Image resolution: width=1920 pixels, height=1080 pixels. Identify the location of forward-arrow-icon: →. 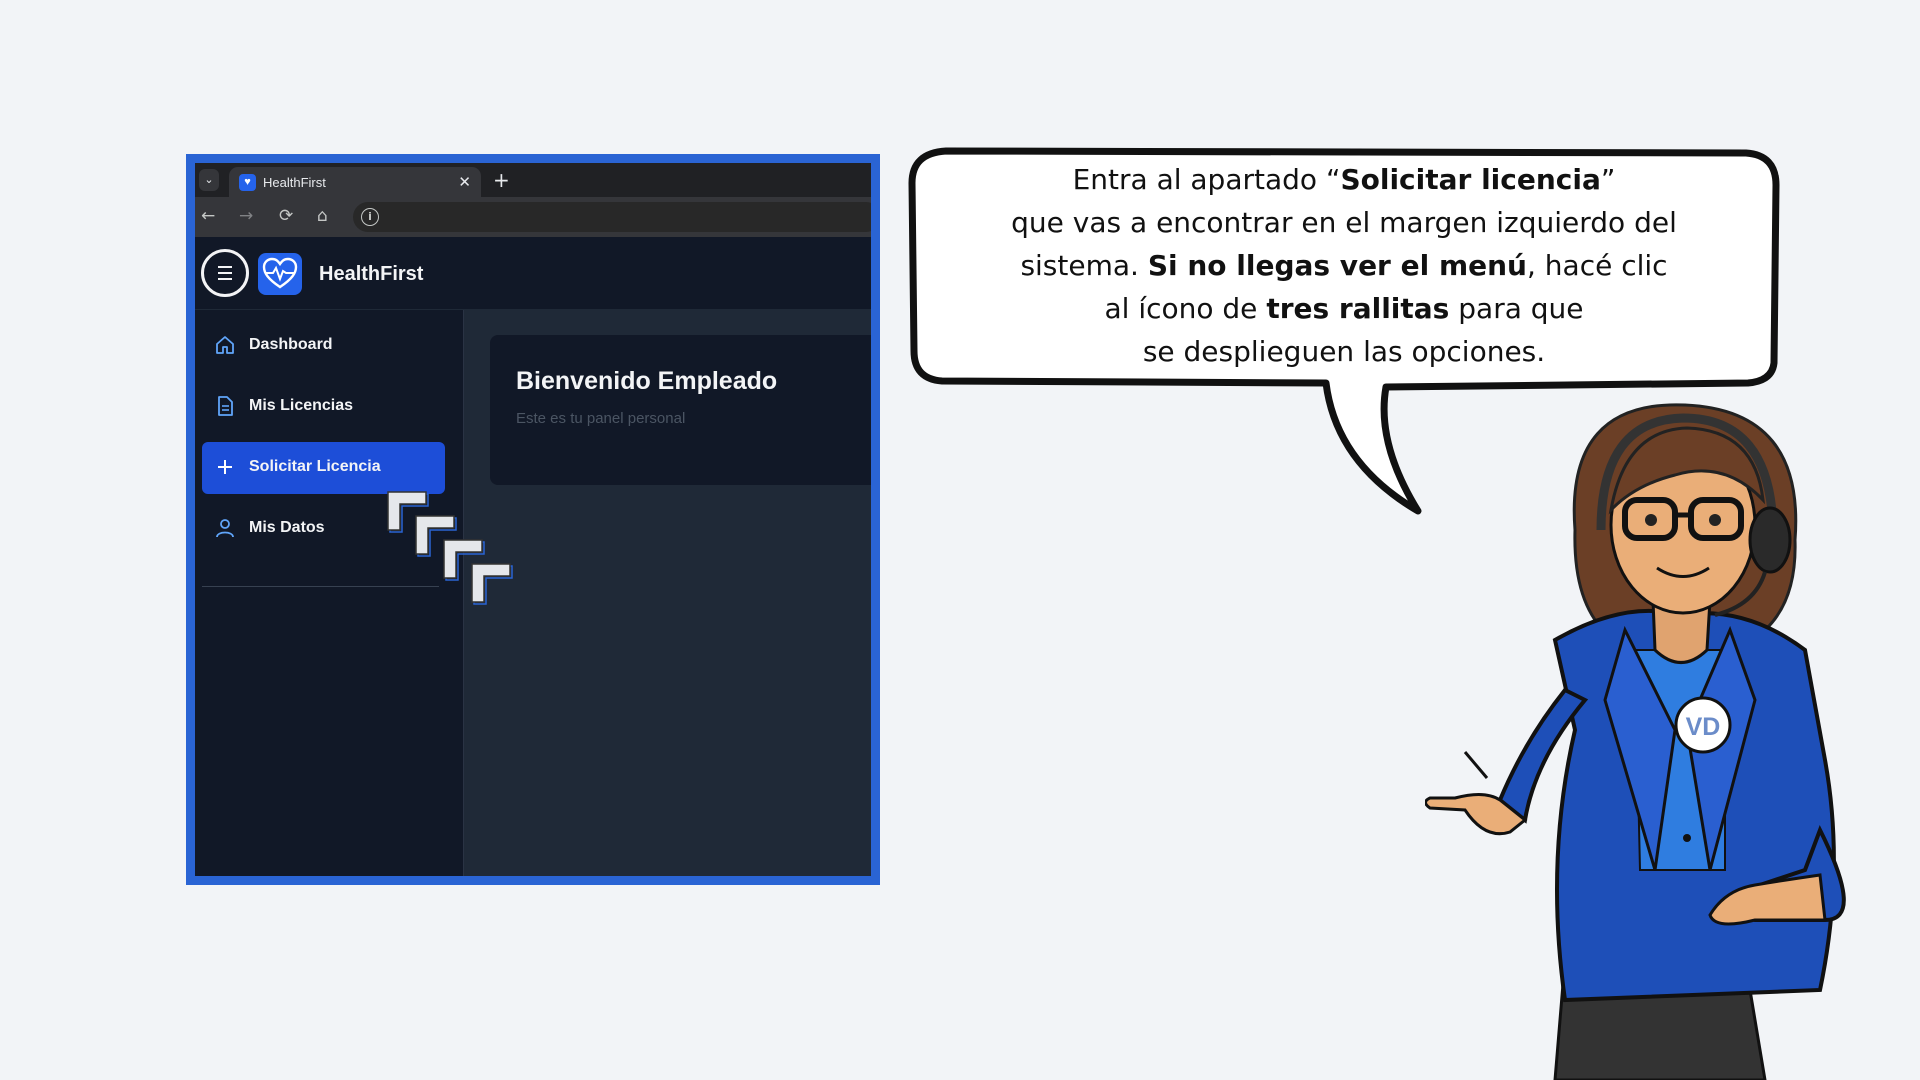
(246, 216).